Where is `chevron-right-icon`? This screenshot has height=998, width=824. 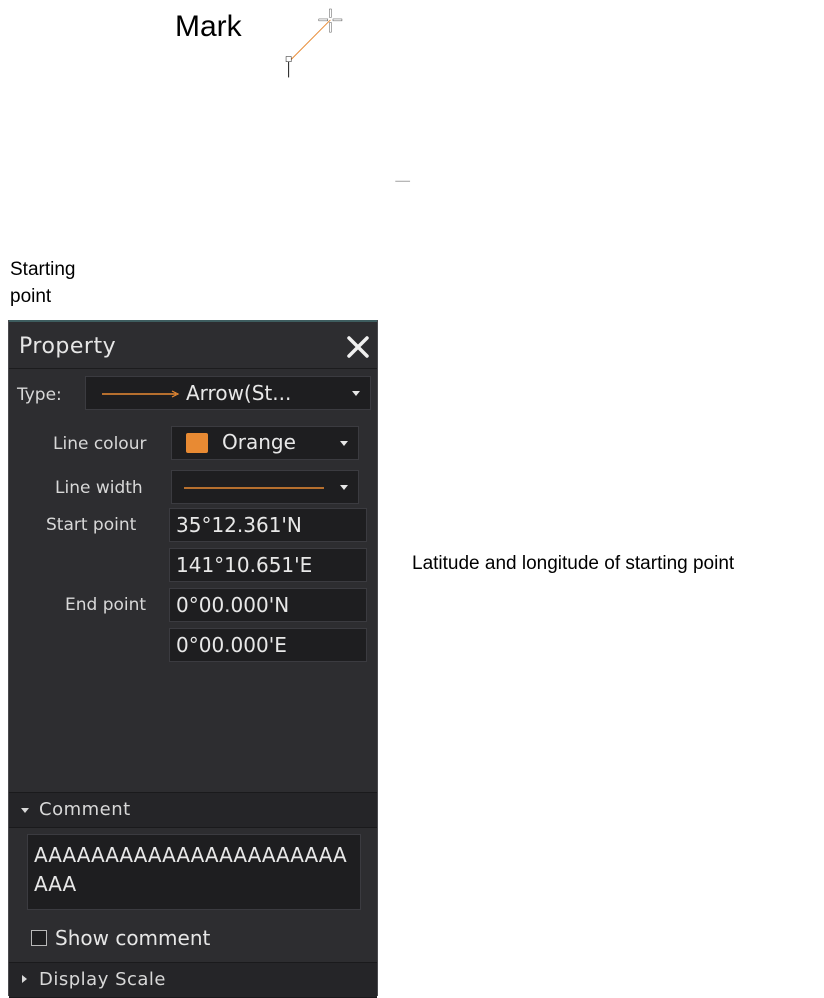 chevron-right-icon is located at coordinates (24, 979).